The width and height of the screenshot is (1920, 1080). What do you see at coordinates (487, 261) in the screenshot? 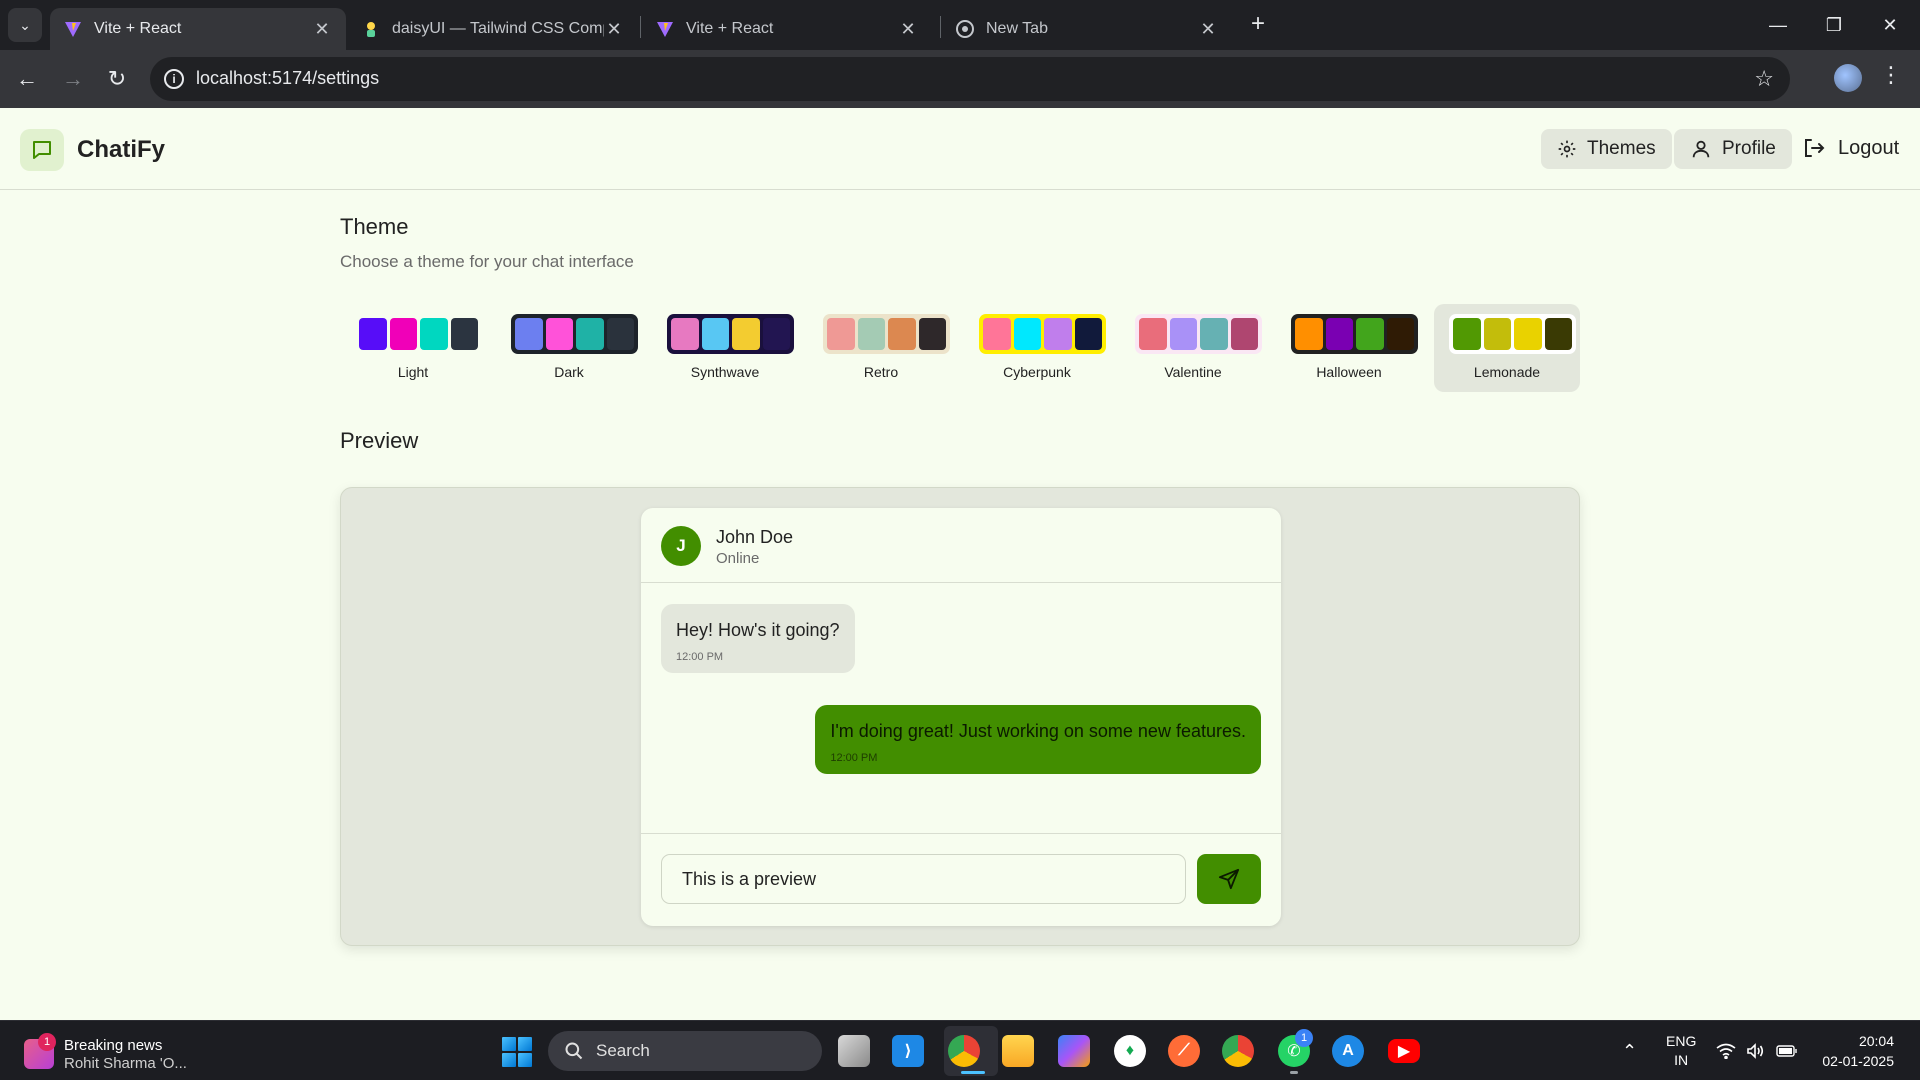
I see `theme-section-subtitle: Choose a theme for your chat interface` at bounding box center [487, 261].